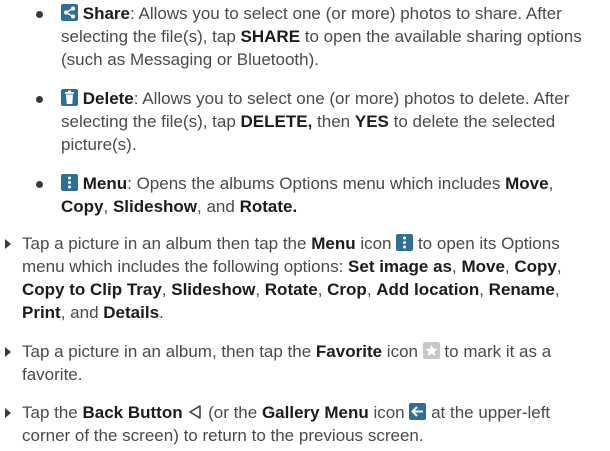 This screenshot has width=610, height=451. What do you see at coordinates (232, 412) in the screenshot?
I see `text: (or the` at bounding box center [232, 412].